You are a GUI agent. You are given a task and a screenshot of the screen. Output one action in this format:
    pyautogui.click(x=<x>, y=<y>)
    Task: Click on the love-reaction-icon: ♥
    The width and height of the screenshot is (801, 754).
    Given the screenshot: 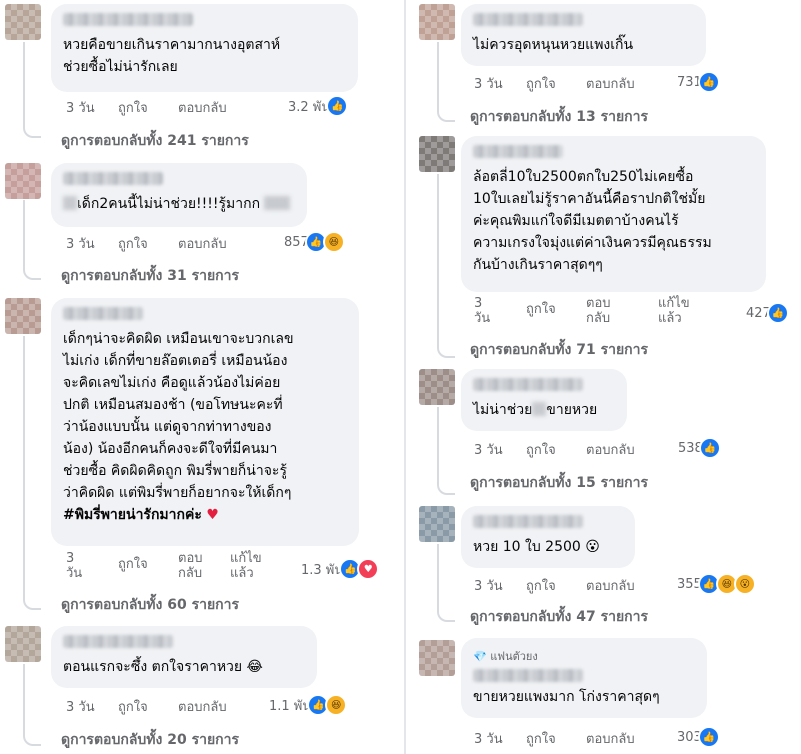 What is the action you would take?
    pyautogui.click(x=368, y=569)
    